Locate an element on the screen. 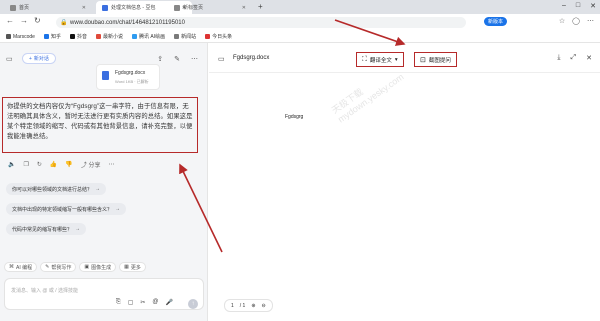  tab-newtab: 新标签页 ✕ is located at coordinates (210, 7).